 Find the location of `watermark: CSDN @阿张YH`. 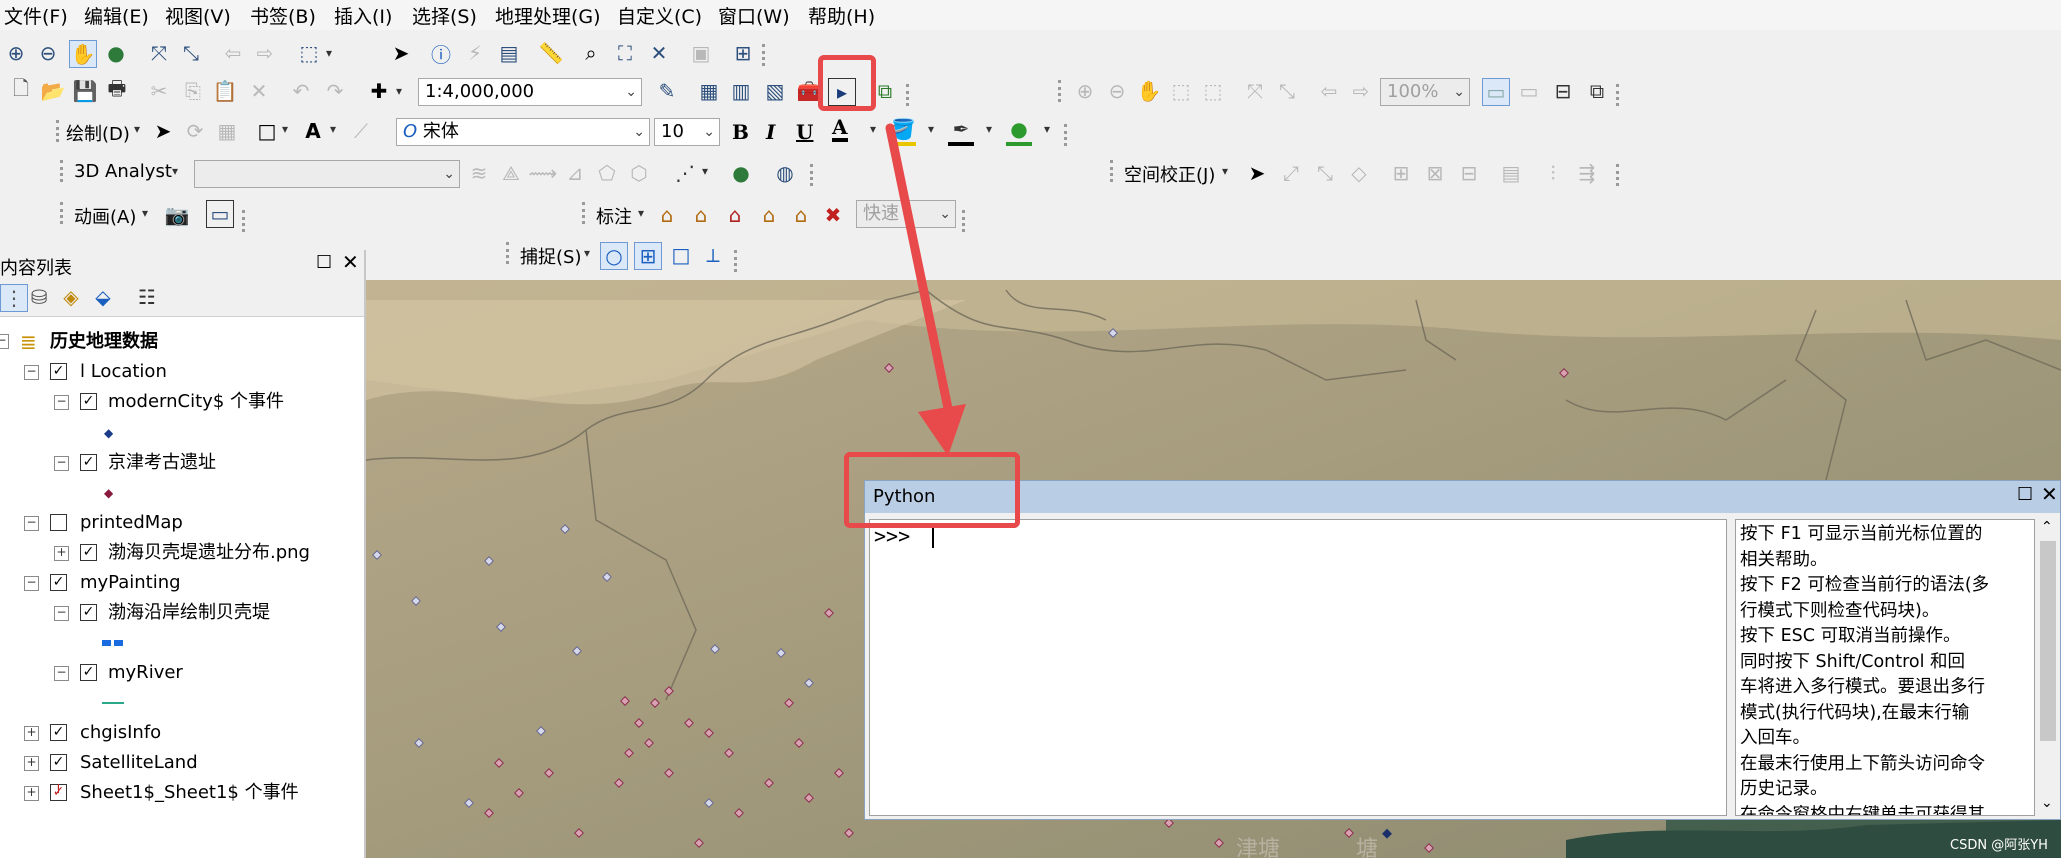

watermark: CSDN @阿张YH is located at coordinates (1999, 845).